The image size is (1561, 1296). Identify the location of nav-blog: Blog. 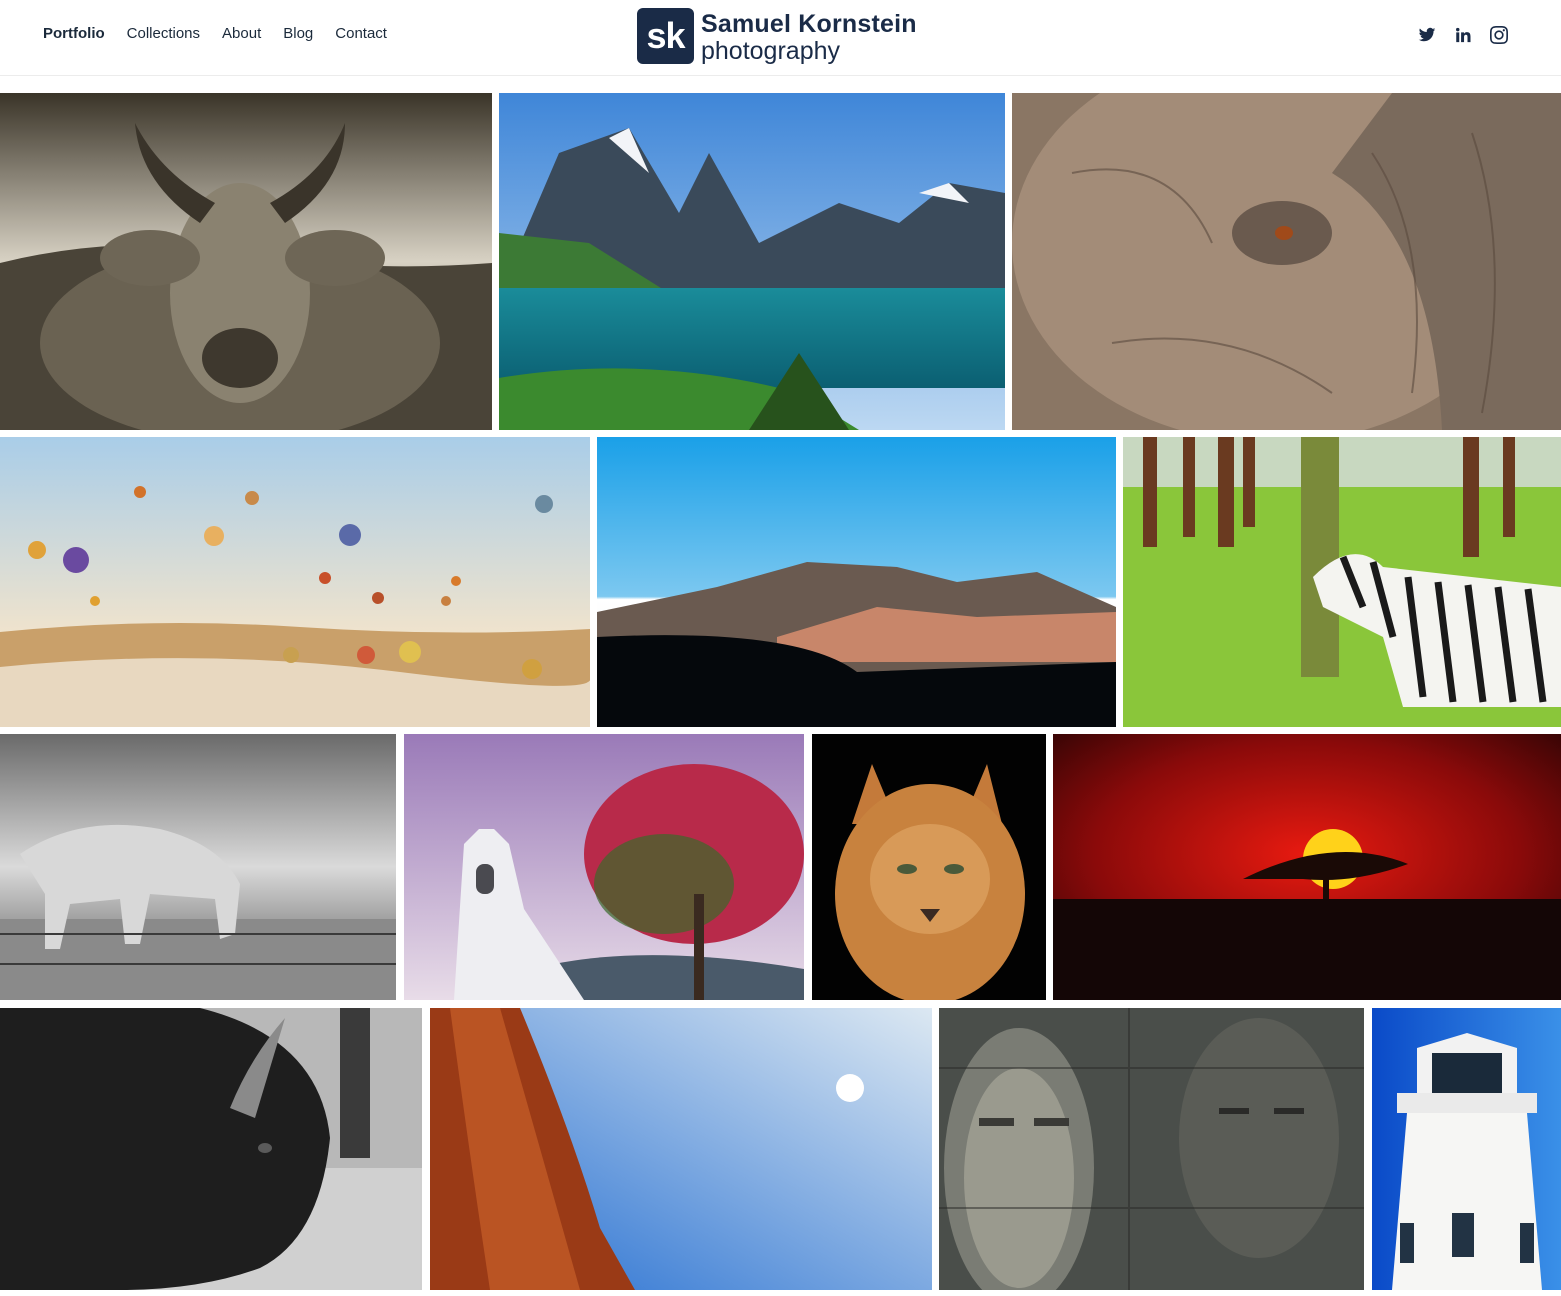
(298, 34).